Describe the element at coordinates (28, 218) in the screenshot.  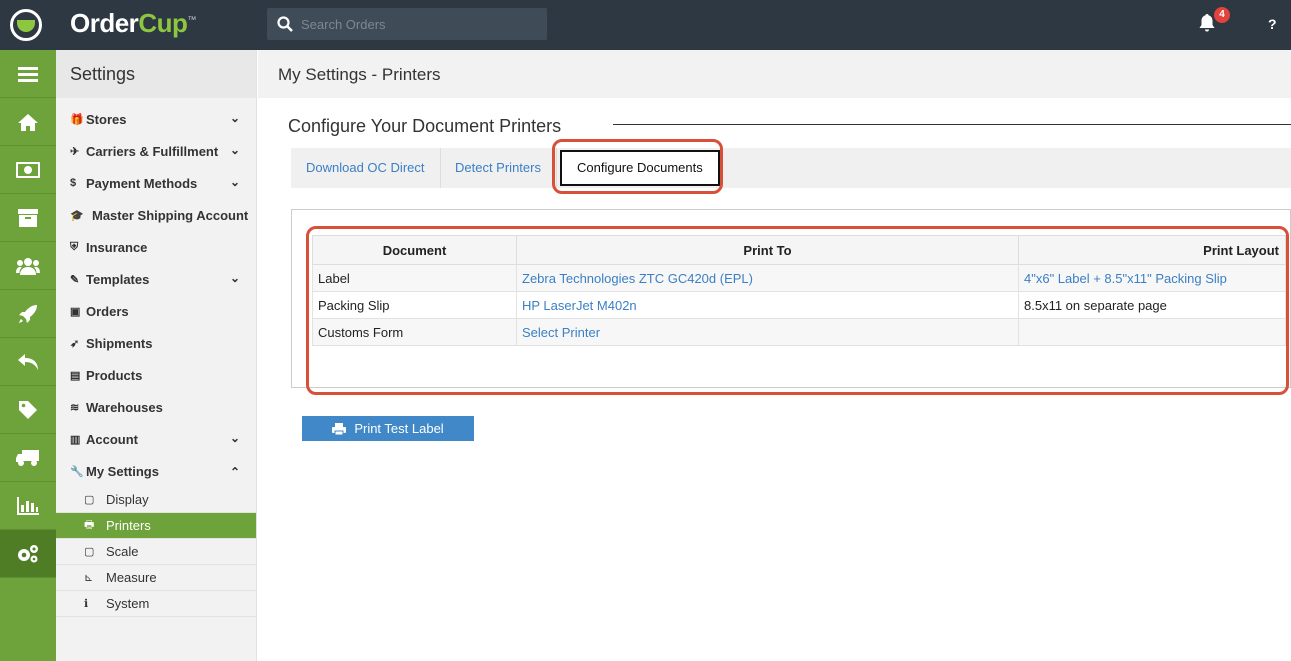
I see `archive-icon` at that location.